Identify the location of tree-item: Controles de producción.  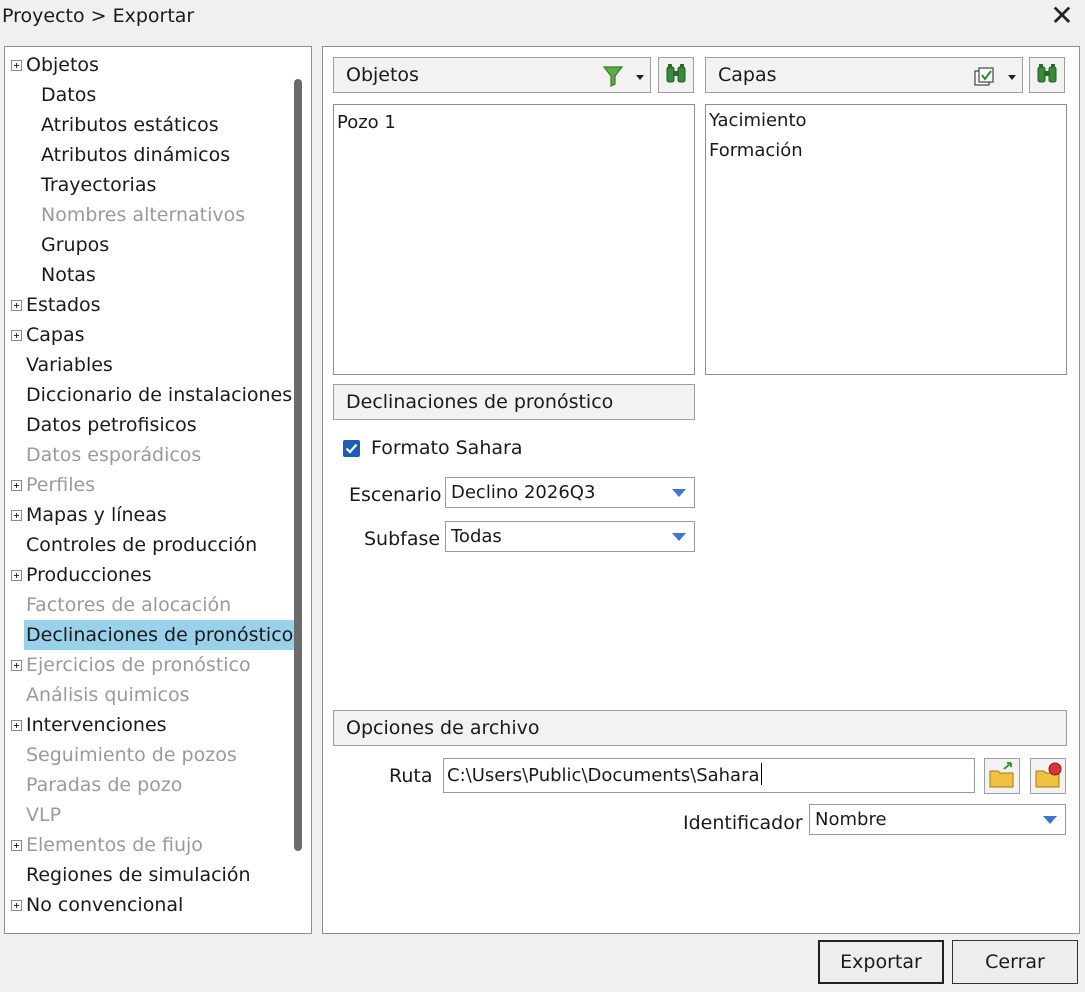
(141, 545).